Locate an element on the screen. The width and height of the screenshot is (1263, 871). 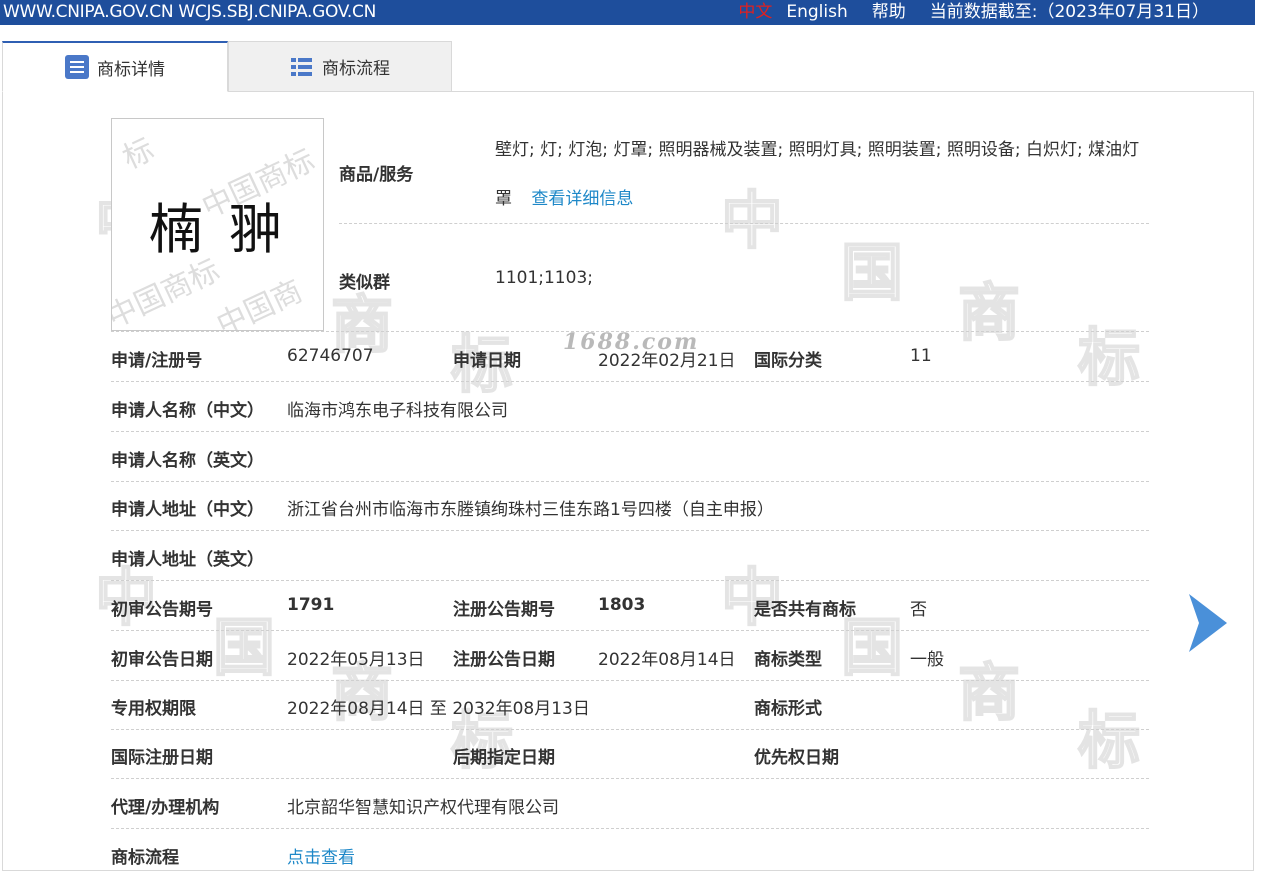
help-link: 帮助 is located at coordinates (889, 12).